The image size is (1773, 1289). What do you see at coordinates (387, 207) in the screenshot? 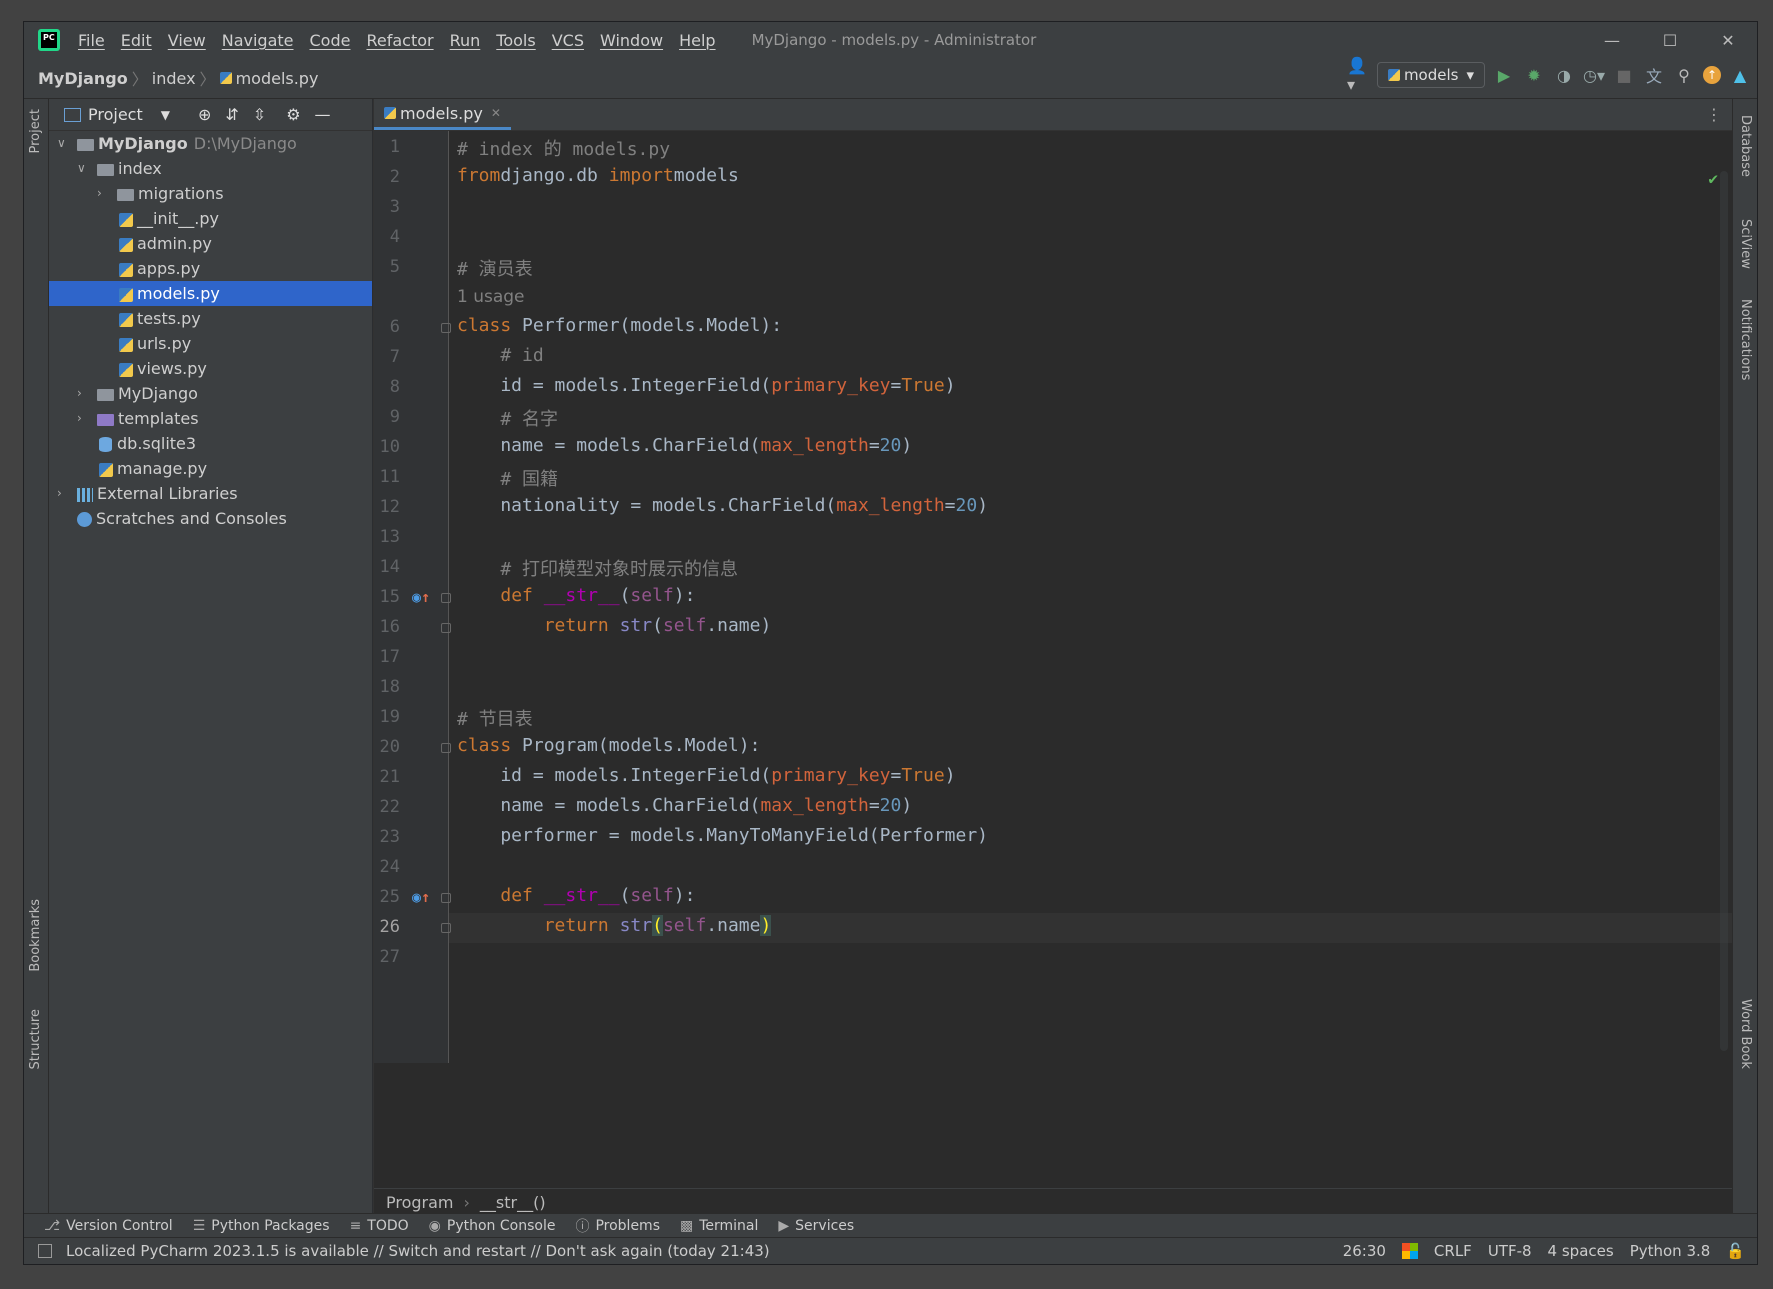
I see `line-number: 3` at bounding box center [387, 207].